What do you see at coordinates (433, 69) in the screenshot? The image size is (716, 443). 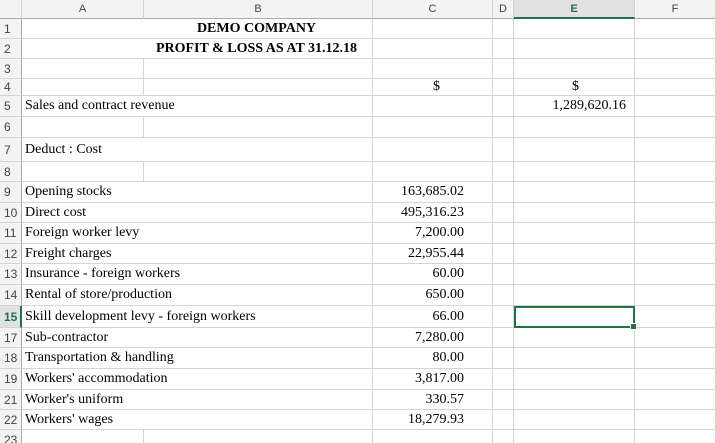 I see `cell-c3` at bounding box center [433, 69].